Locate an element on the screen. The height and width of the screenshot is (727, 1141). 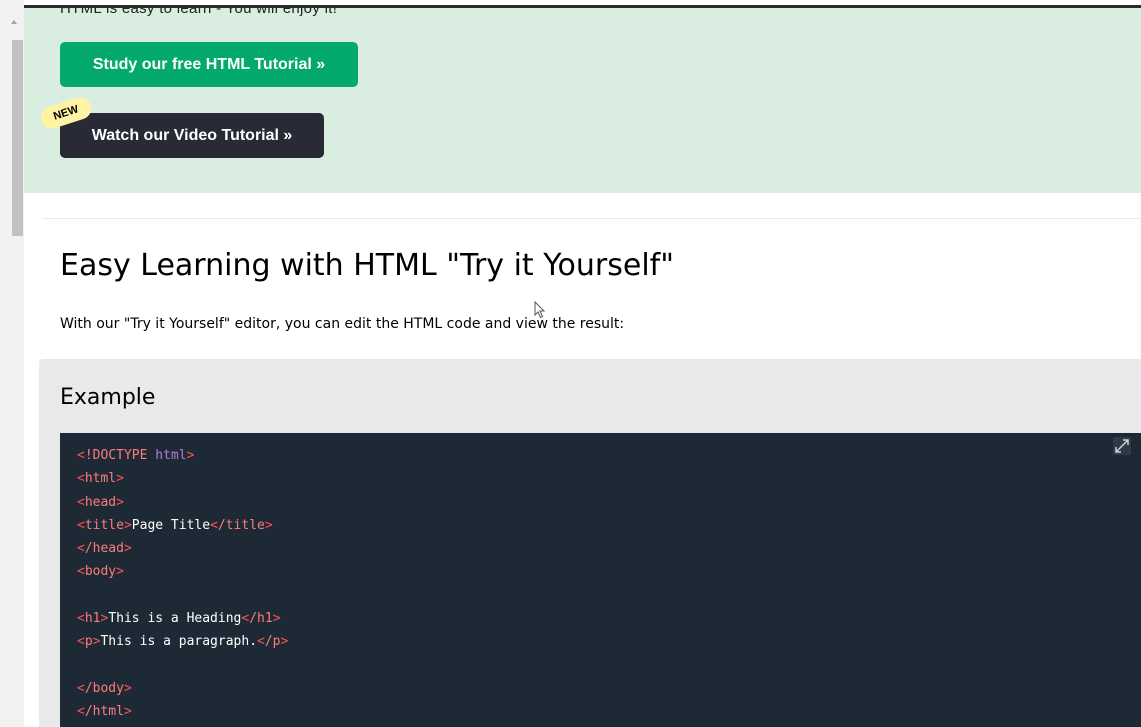
expand-icon is located at coordinates (1122, 446).